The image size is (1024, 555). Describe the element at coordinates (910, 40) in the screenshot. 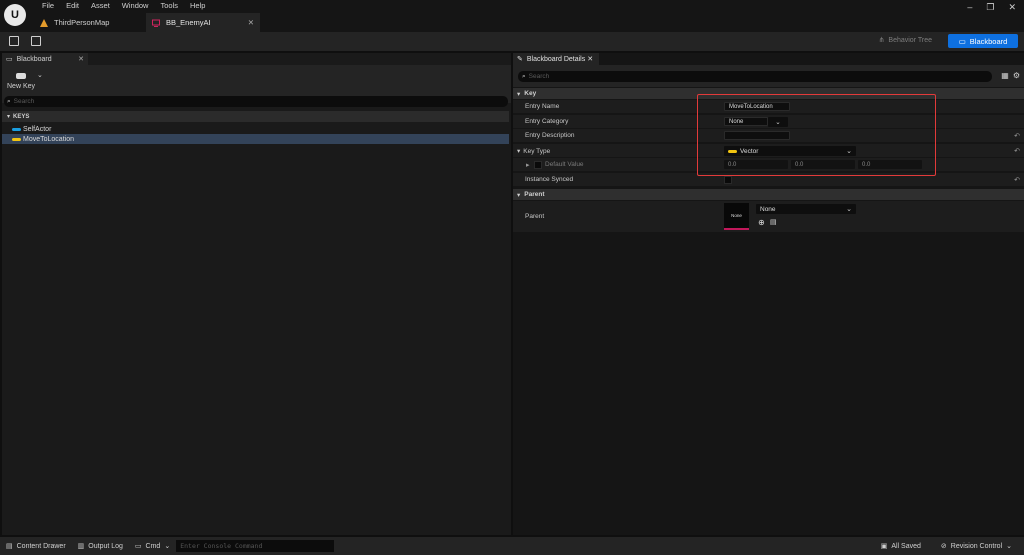

I see `behavior-tree-label: Behavior Tree` at that location.